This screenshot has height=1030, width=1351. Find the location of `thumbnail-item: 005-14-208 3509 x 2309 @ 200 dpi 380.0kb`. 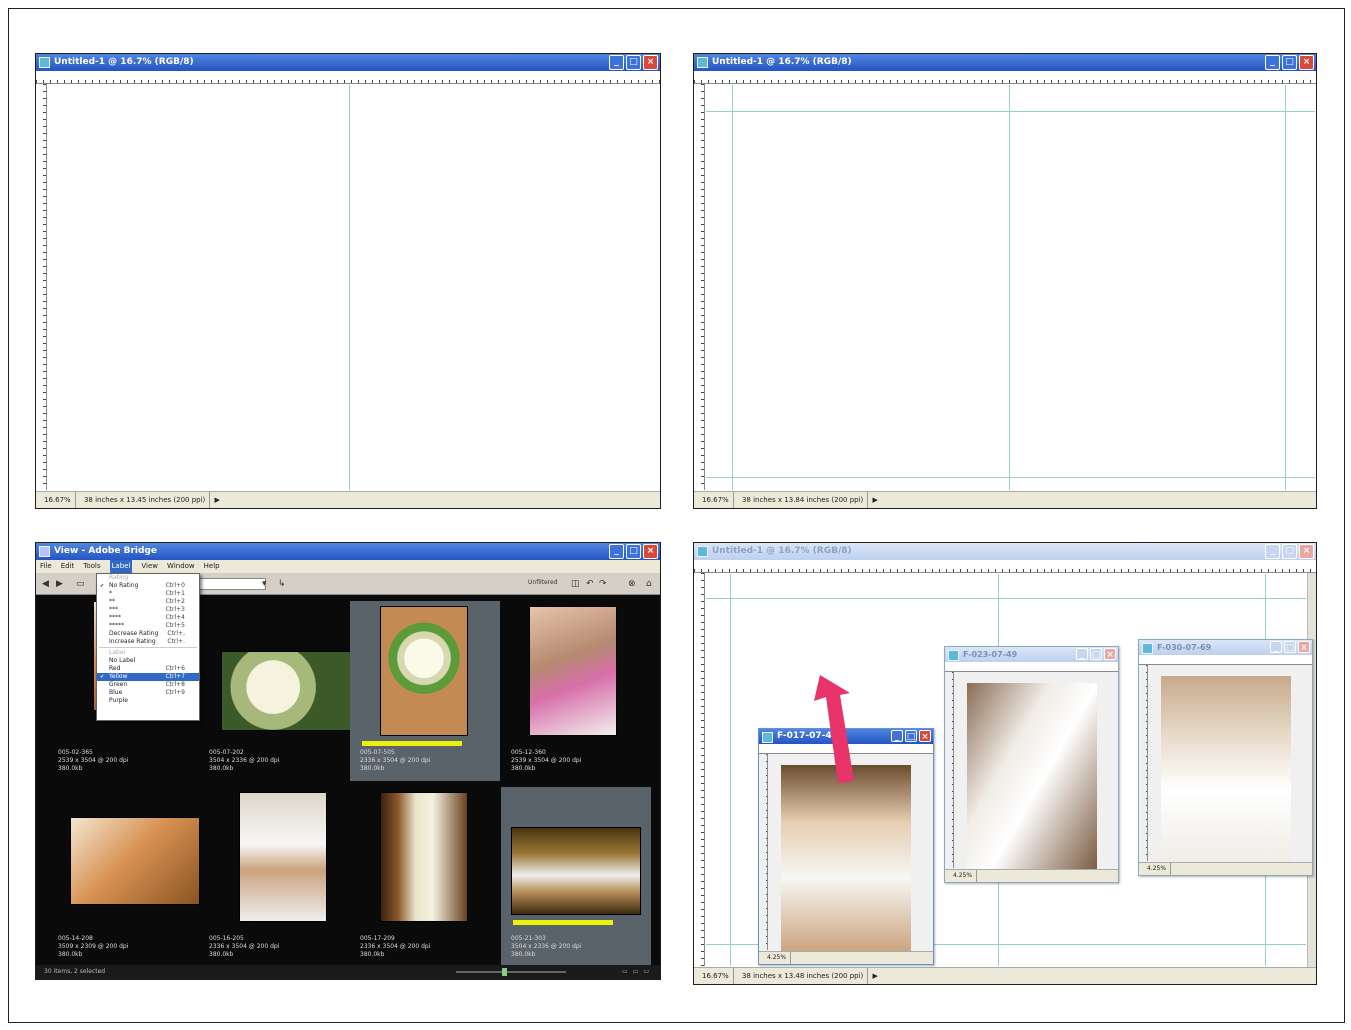

thumbnail-item: 005-14-208 3509 x 2309 @ 200 dpi 380.0kb is located at coordinates (124, 877).